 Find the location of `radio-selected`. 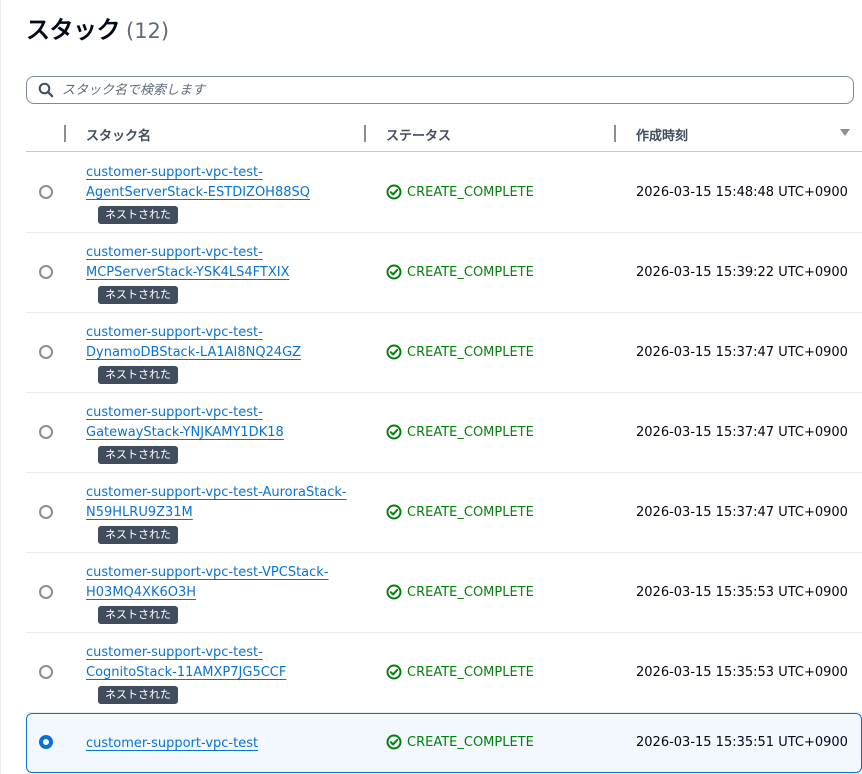

radio-selected is located at coordinates (46, 742).